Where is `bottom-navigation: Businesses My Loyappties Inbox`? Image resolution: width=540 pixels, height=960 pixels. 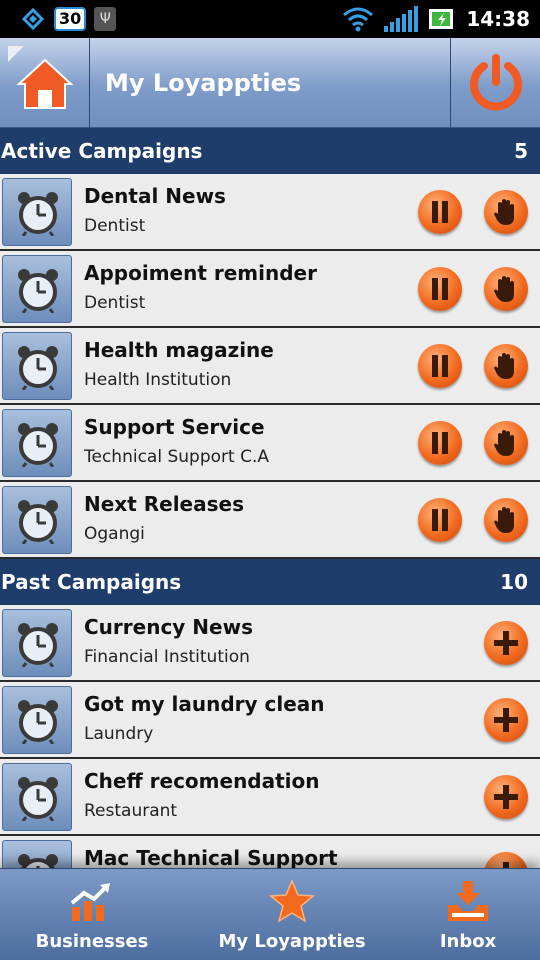 bottom-navigation: Businesses My Loyappties Inbox is located at coordinates (270, 914).